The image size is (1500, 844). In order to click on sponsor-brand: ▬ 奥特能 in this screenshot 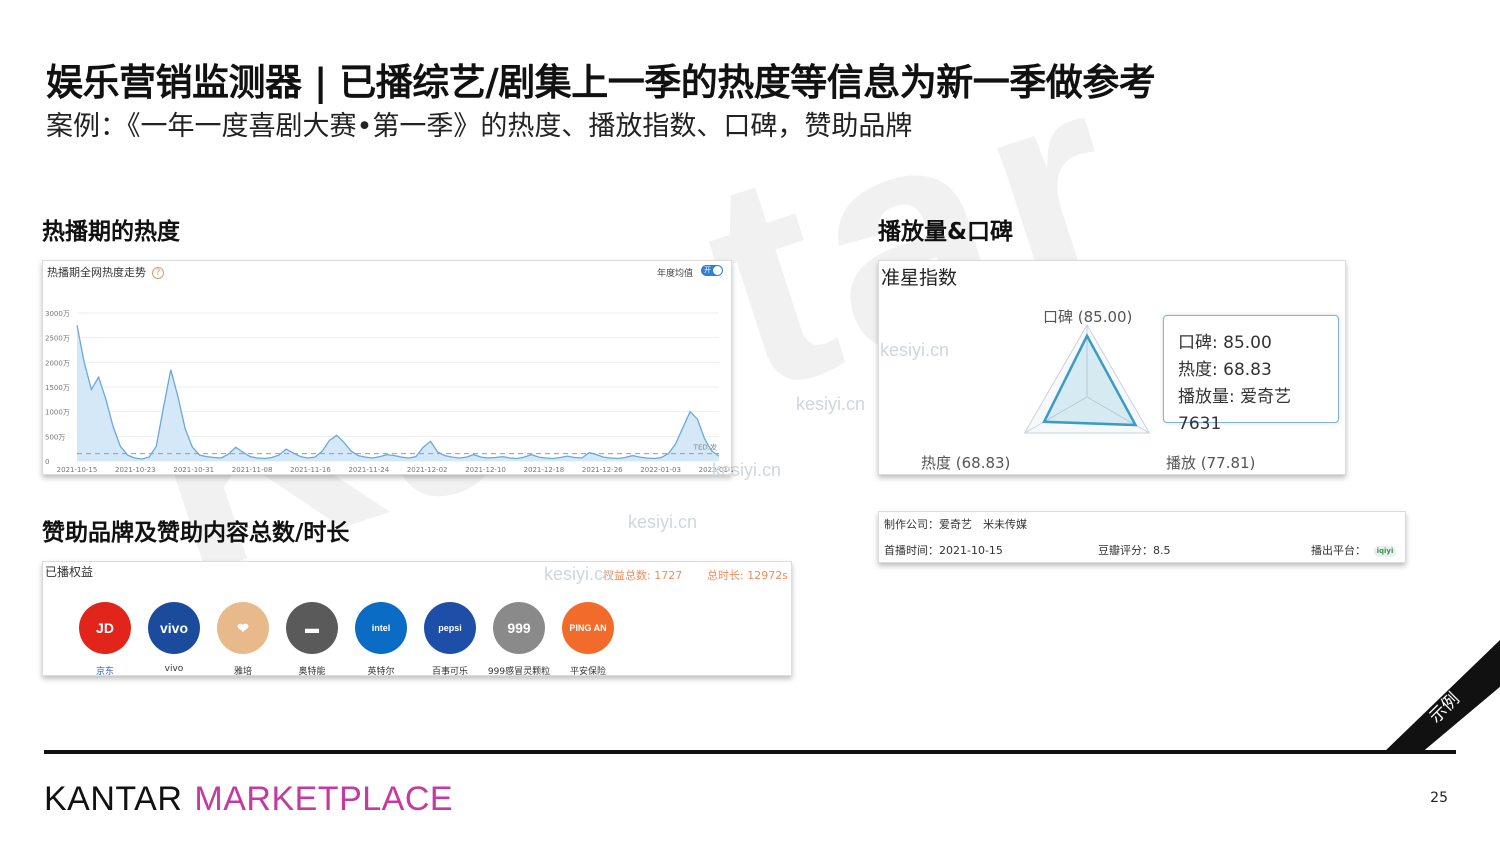, I will do `click(312, 639)`.